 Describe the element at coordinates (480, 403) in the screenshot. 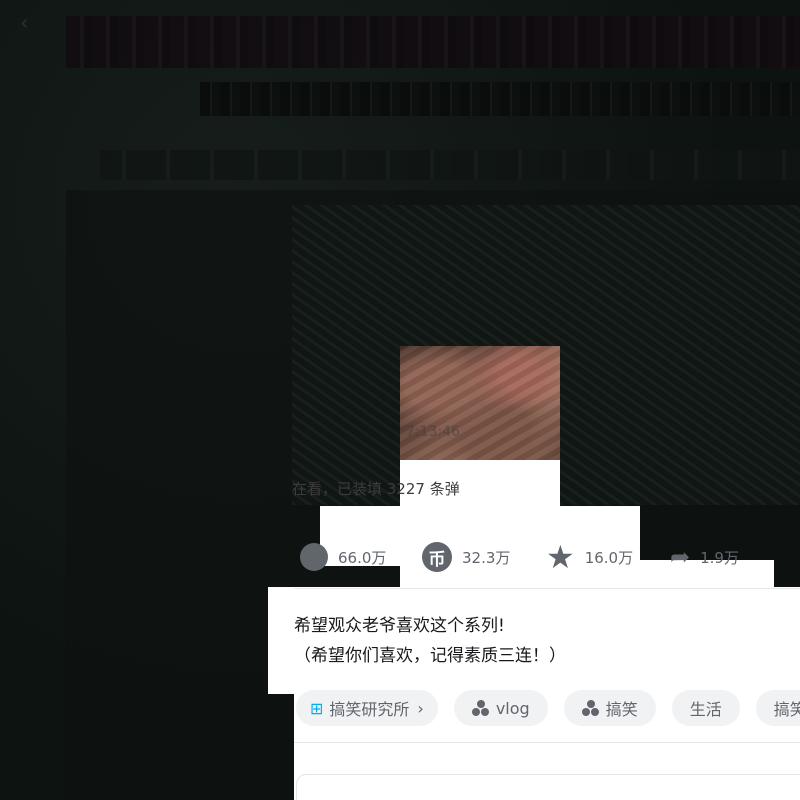

I see `video-thumbnail: 7:13:46` at that location.